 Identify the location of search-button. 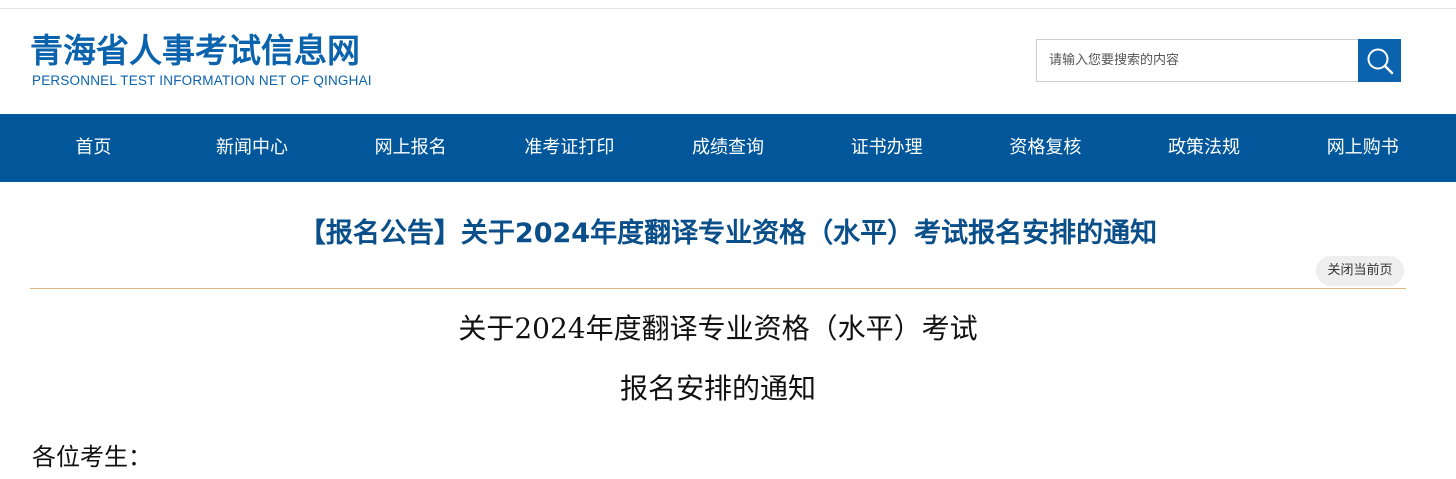
(1379, 60).